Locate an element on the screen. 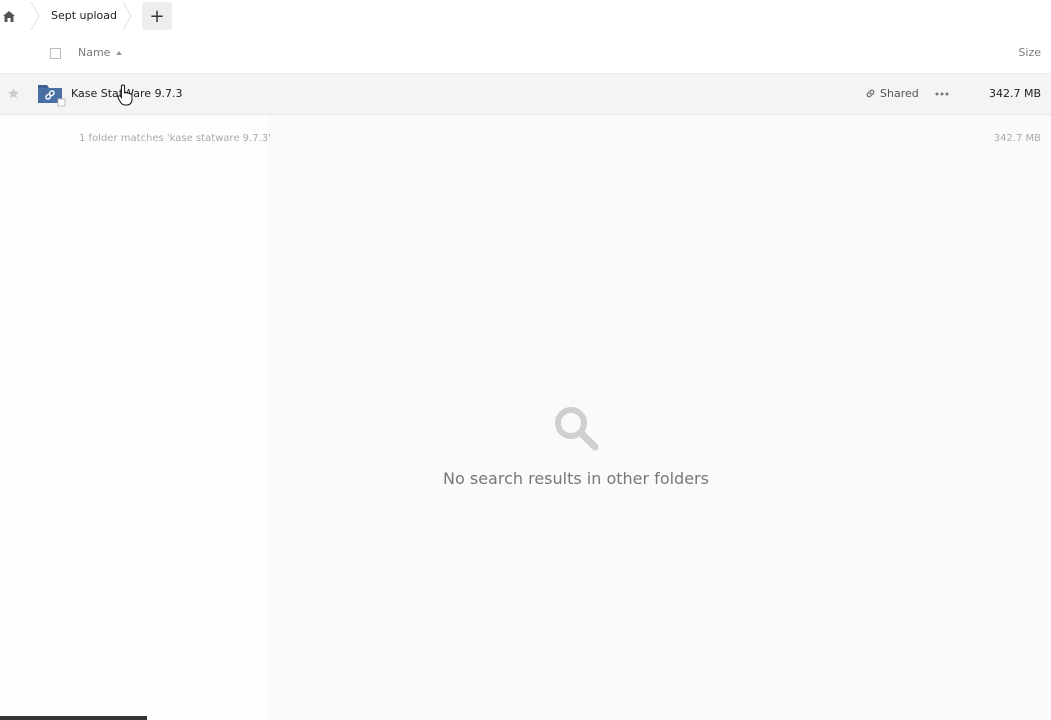 This screenshot has height=720, width=1051. hand-cursor-icon is located at coordinates (125, 95).